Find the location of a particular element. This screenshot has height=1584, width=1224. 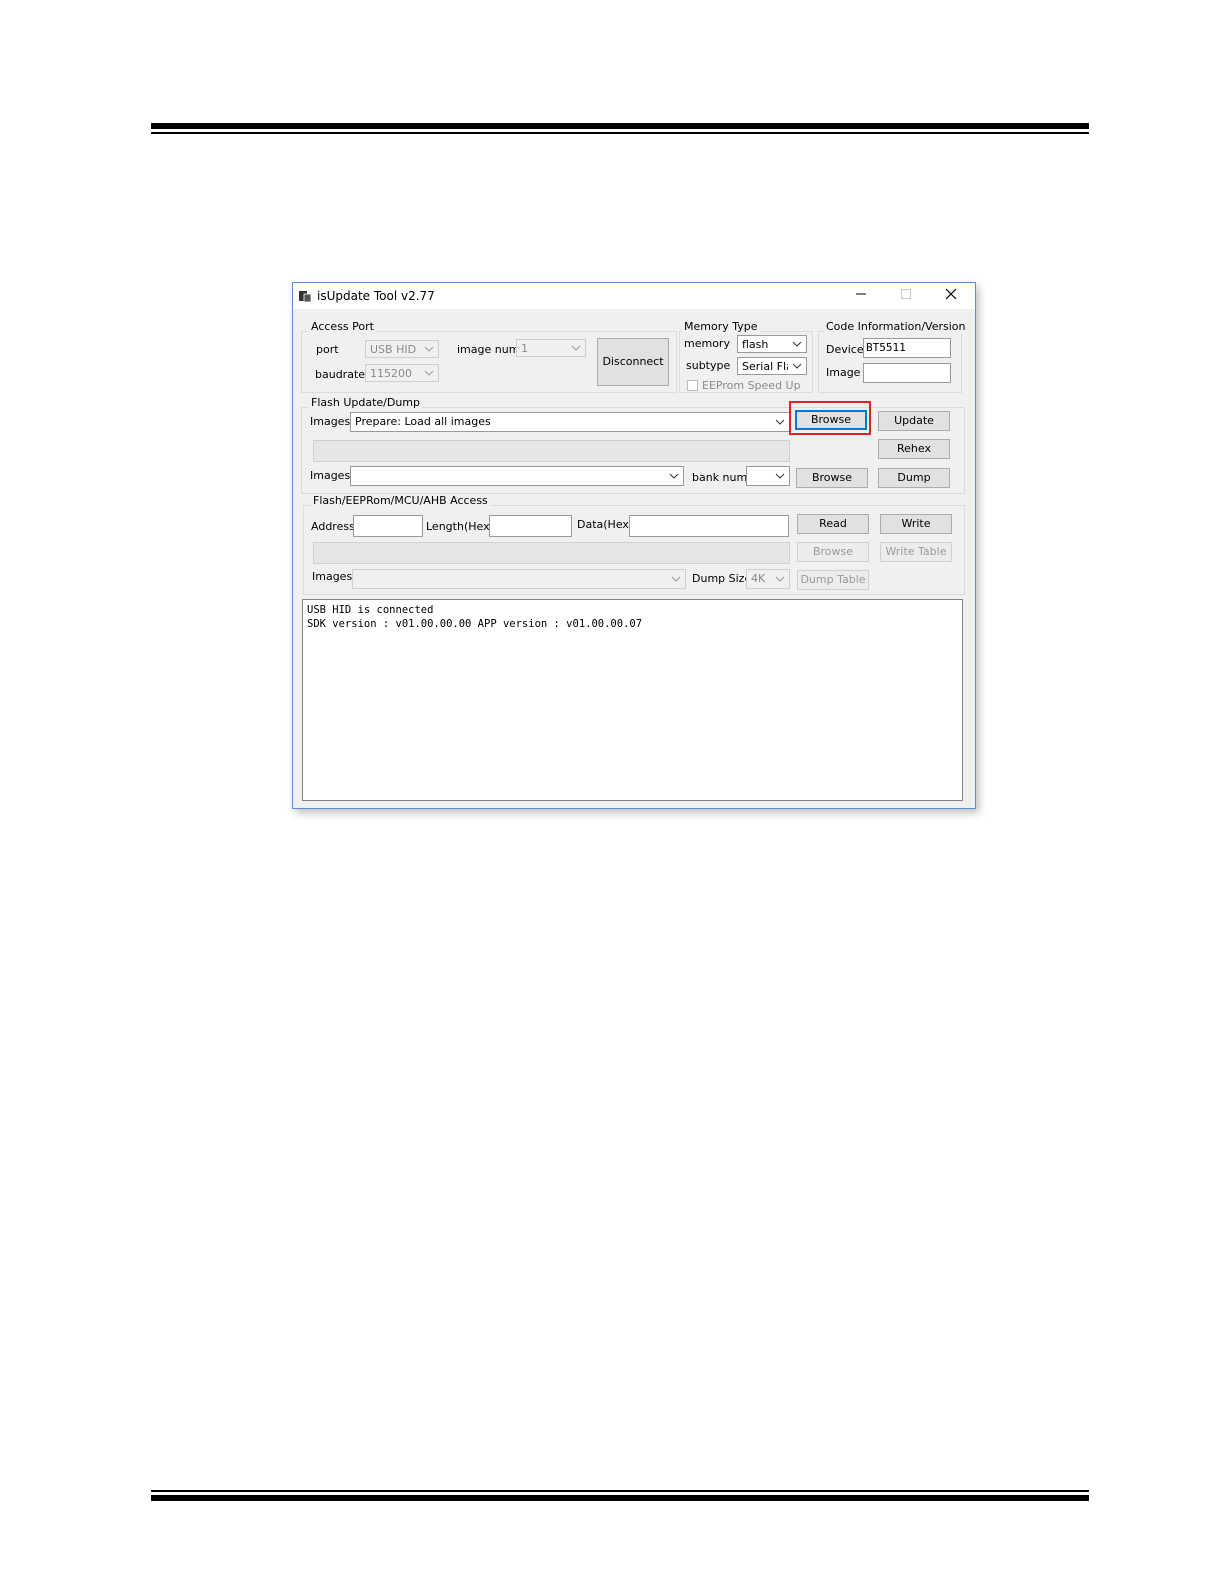

header-rule-thin is located at coordinates (620, 133).